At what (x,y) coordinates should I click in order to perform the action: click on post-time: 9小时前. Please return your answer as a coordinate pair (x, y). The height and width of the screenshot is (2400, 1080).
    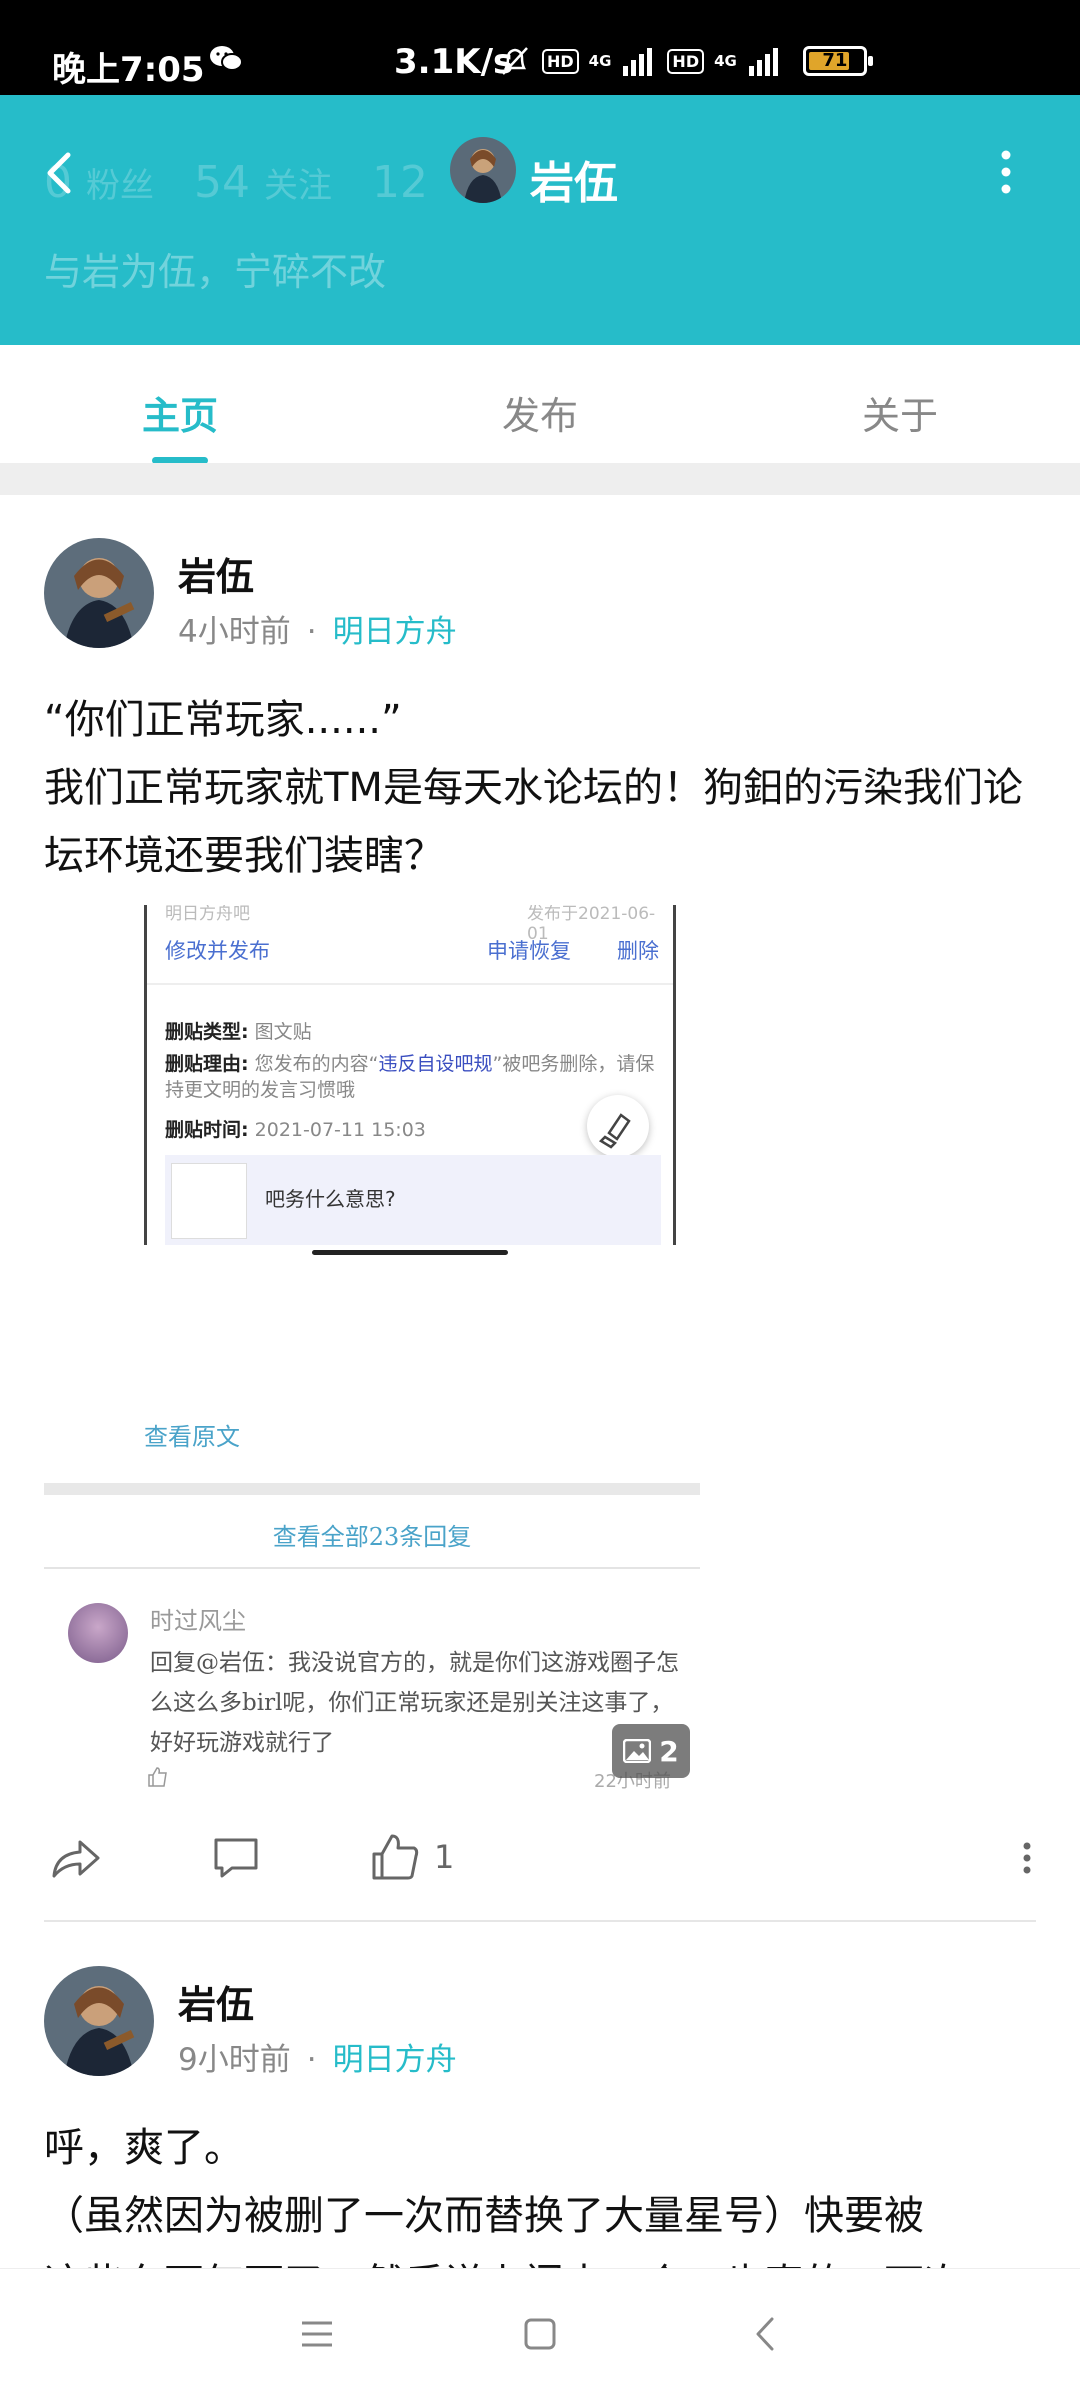
    Looking at the image, I should click on (234, 2060).